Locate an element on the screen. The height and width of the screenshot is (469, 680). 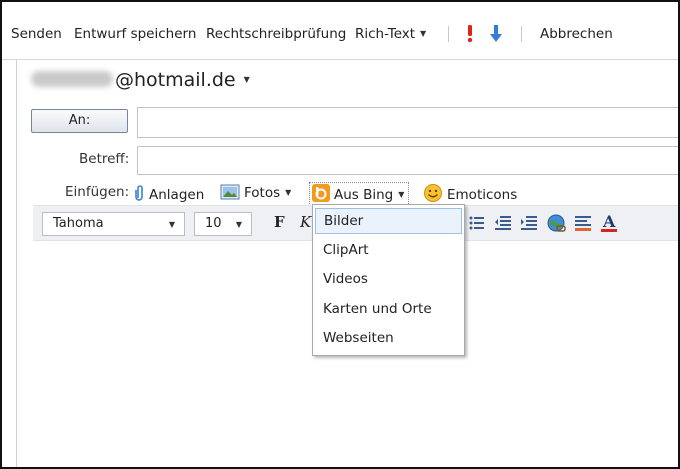
emoticons-label: Emoticons is located at coordinates (482, 195).